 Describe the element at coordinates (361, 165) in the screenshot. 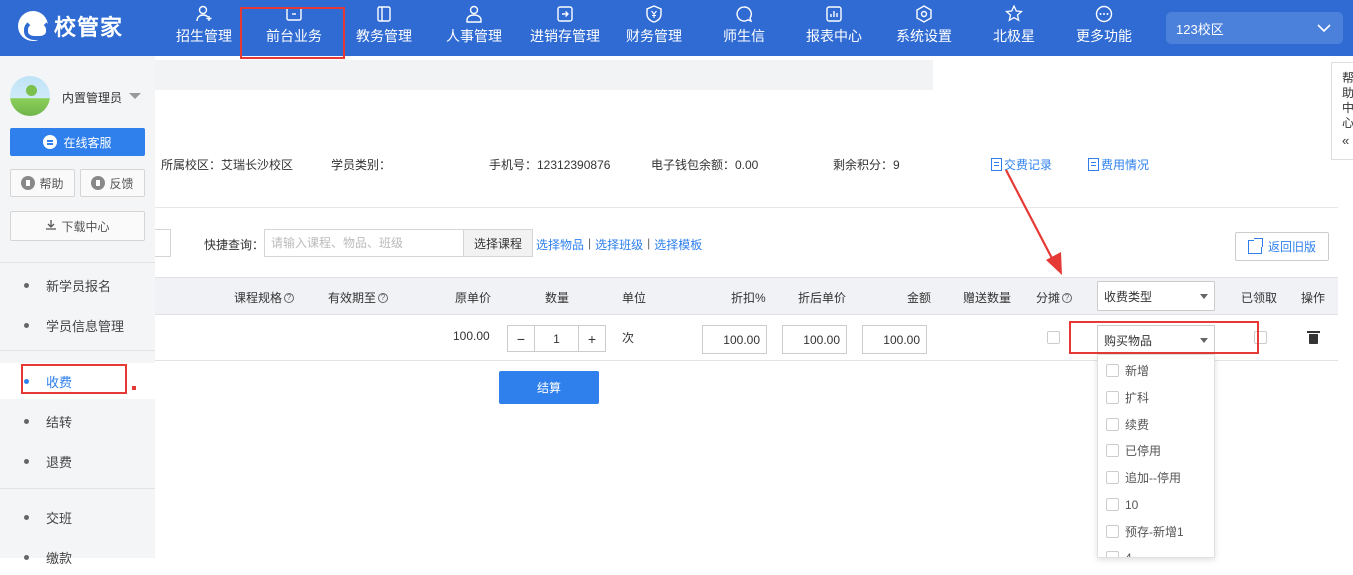

I see `student-category: 学员类别：` at that location.